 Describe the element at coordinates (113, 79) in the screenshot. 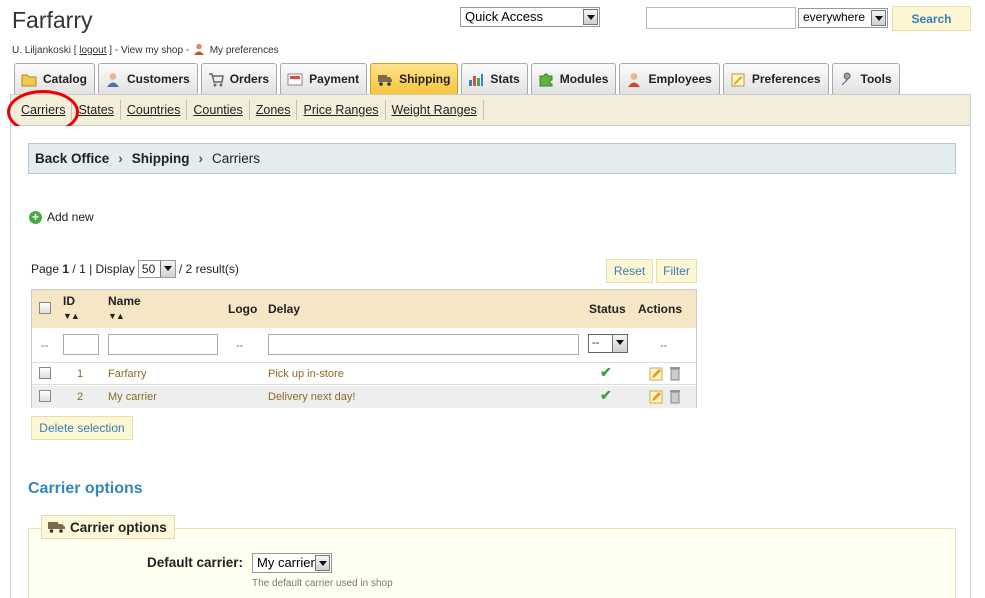

I see `customer-icon` at that location.